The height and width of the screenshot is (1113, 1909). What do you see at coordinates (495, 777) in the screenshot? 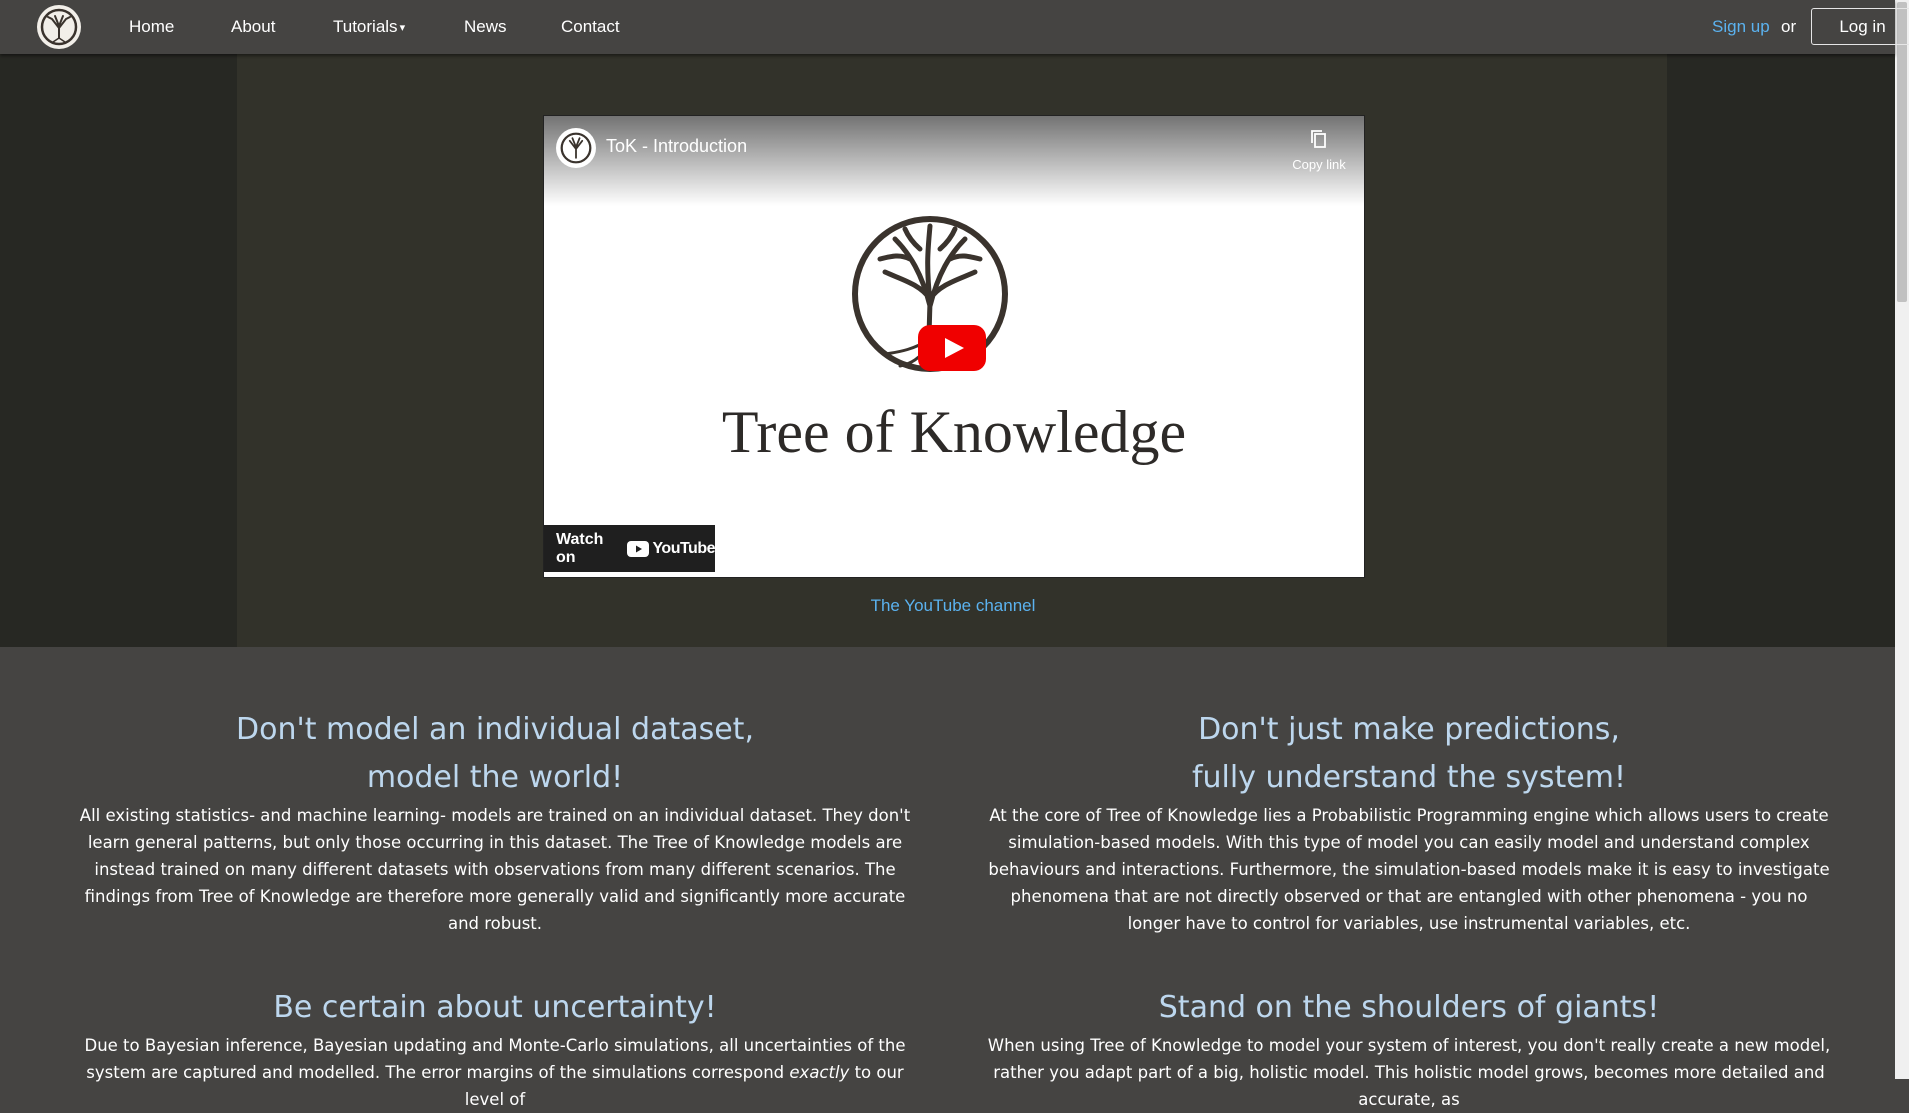
I see `feature-title-line2: model the world!` at bounding box center [495, 777].